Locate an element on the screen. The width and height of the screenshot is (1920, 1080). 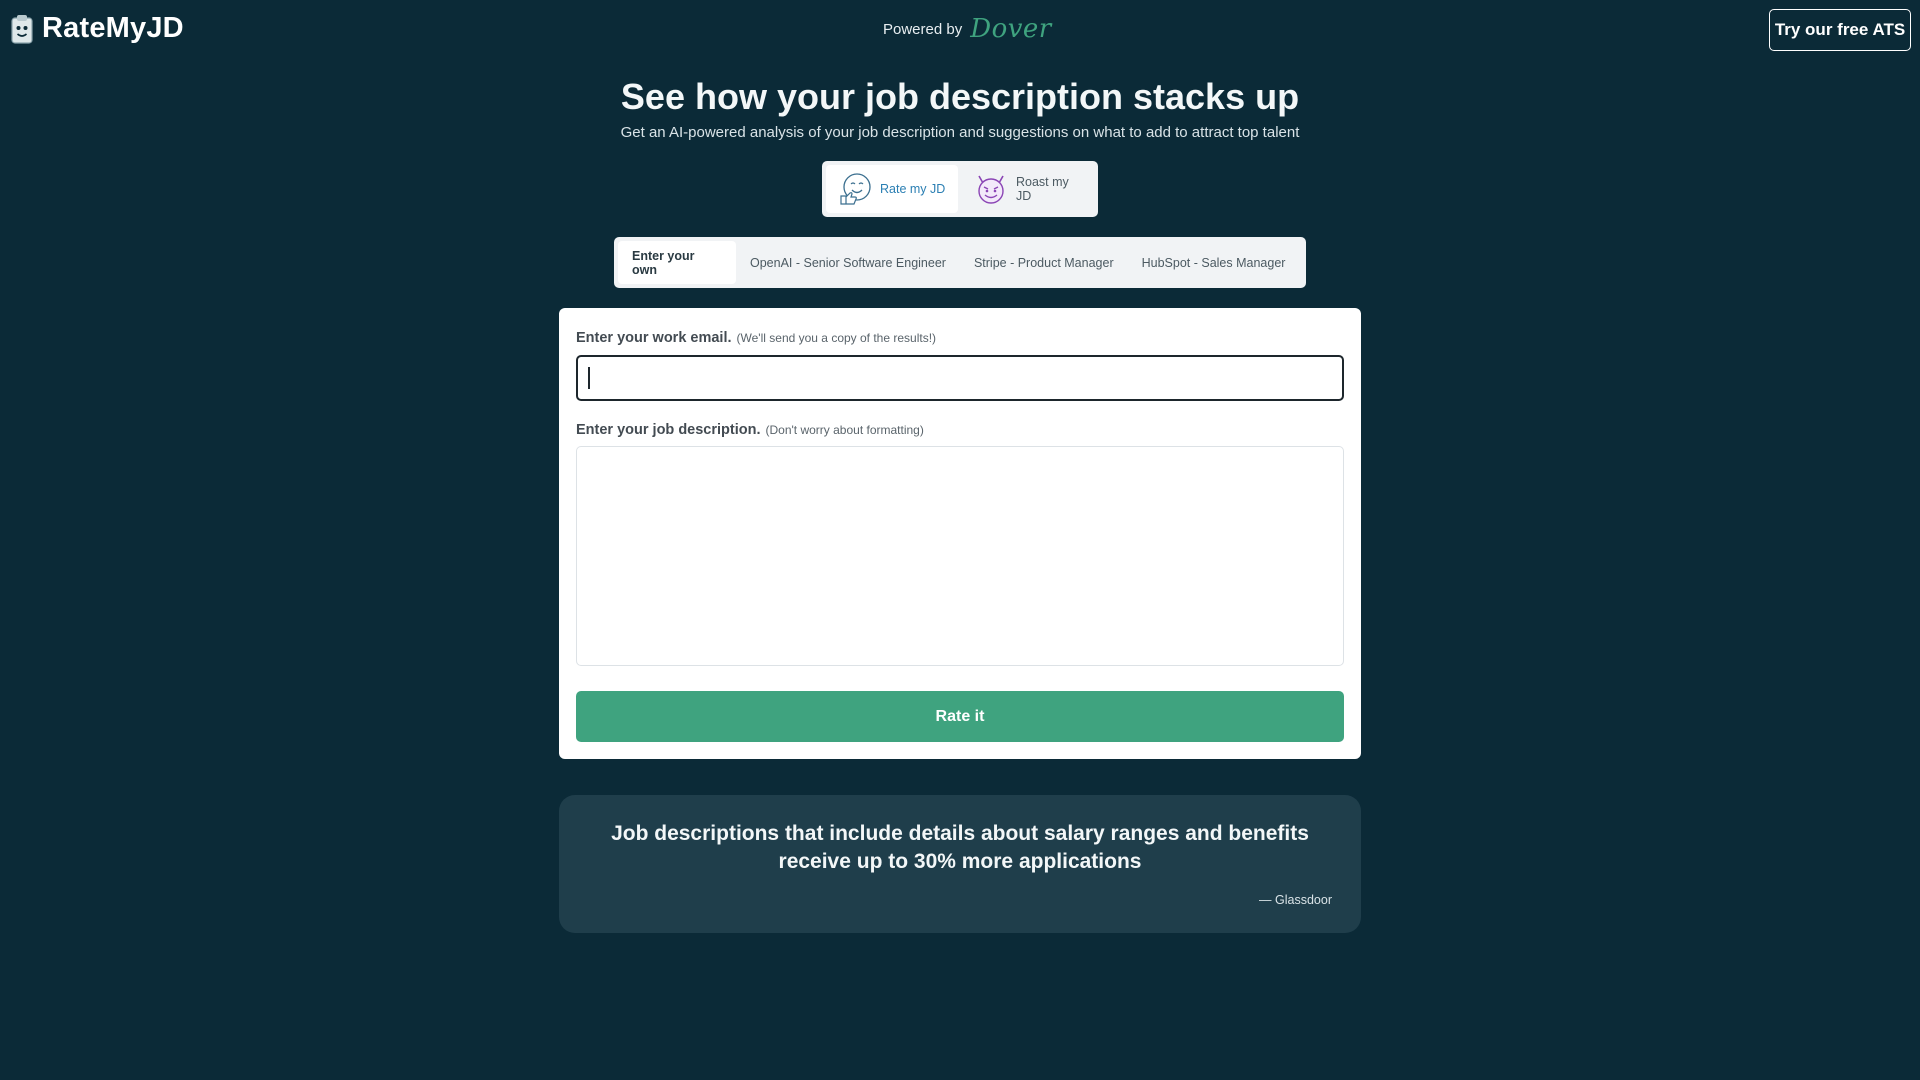
thumbs-up-smiley-icon is located at coordinates (855, 189).